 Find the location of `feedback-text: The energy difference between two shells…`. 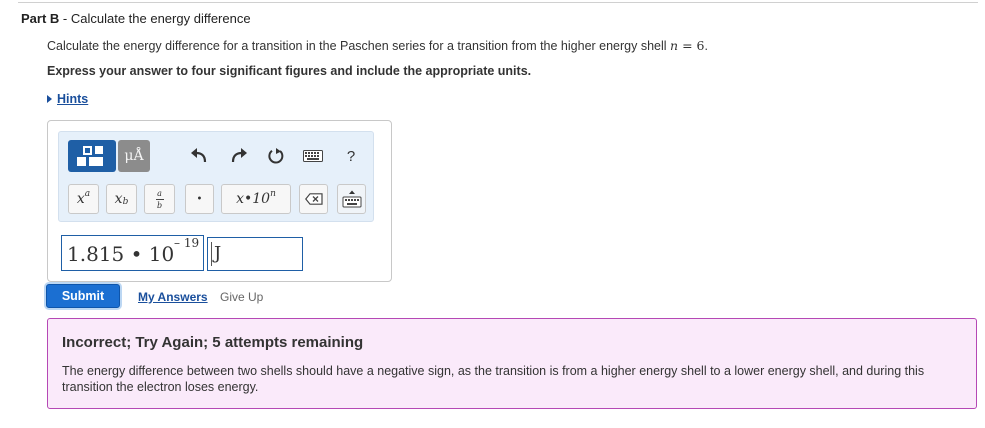

feedback-text: The energy difference between two shells… is located at coordinates (493, 379).